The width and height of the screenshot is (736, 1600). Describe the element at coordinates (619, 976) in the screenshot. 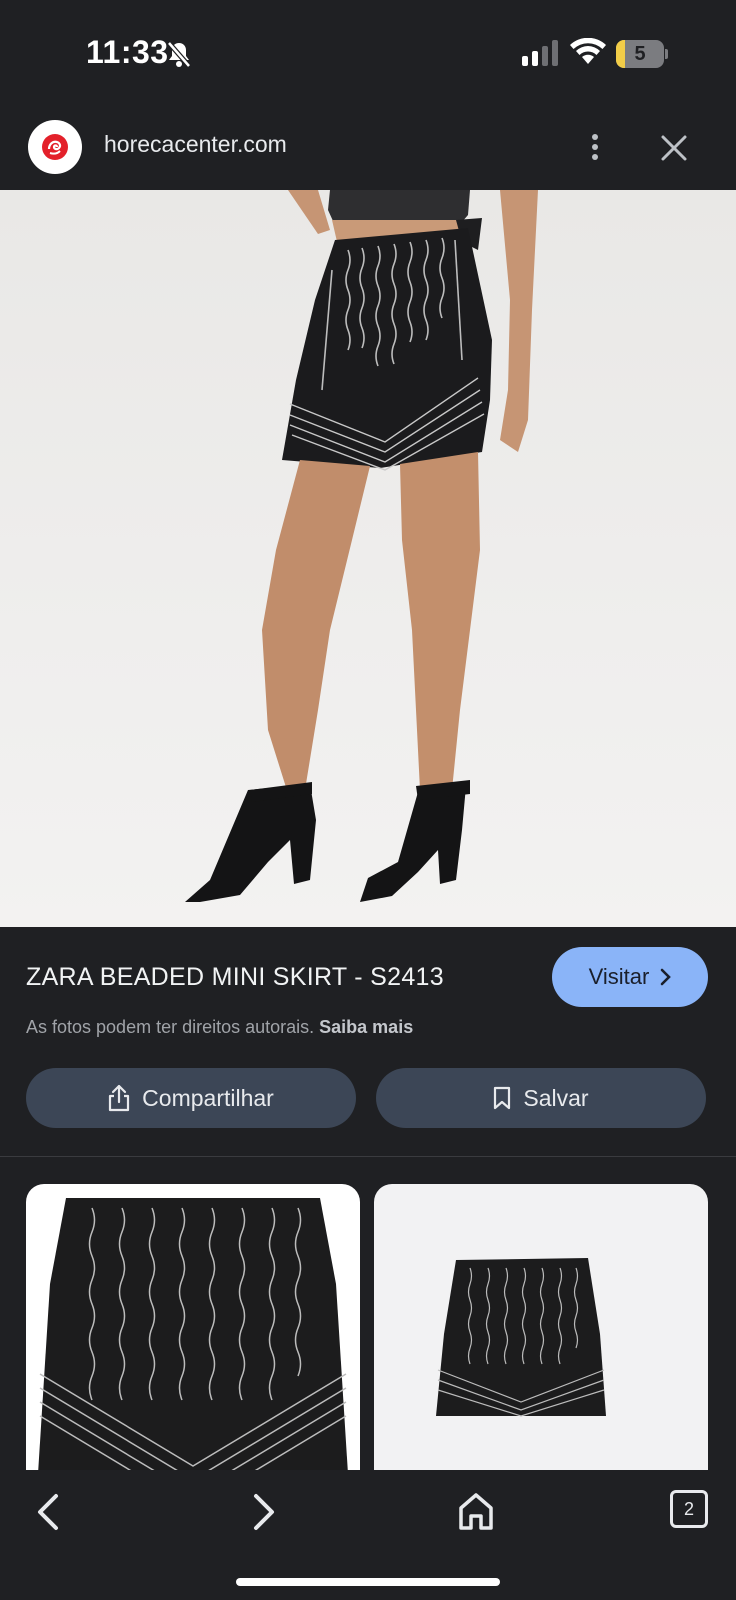

I see `visit-label: Visitar` at that location.